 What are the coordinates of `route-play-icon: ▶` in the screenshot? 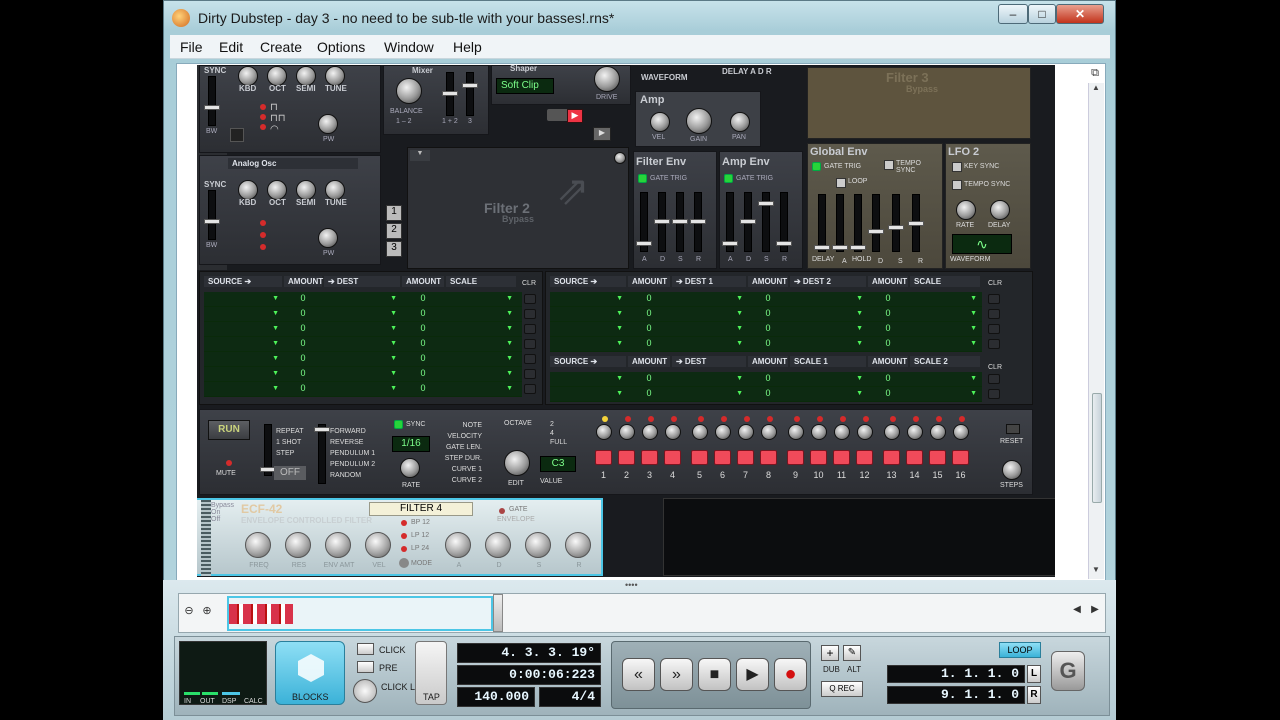 It's located at (575, 116).